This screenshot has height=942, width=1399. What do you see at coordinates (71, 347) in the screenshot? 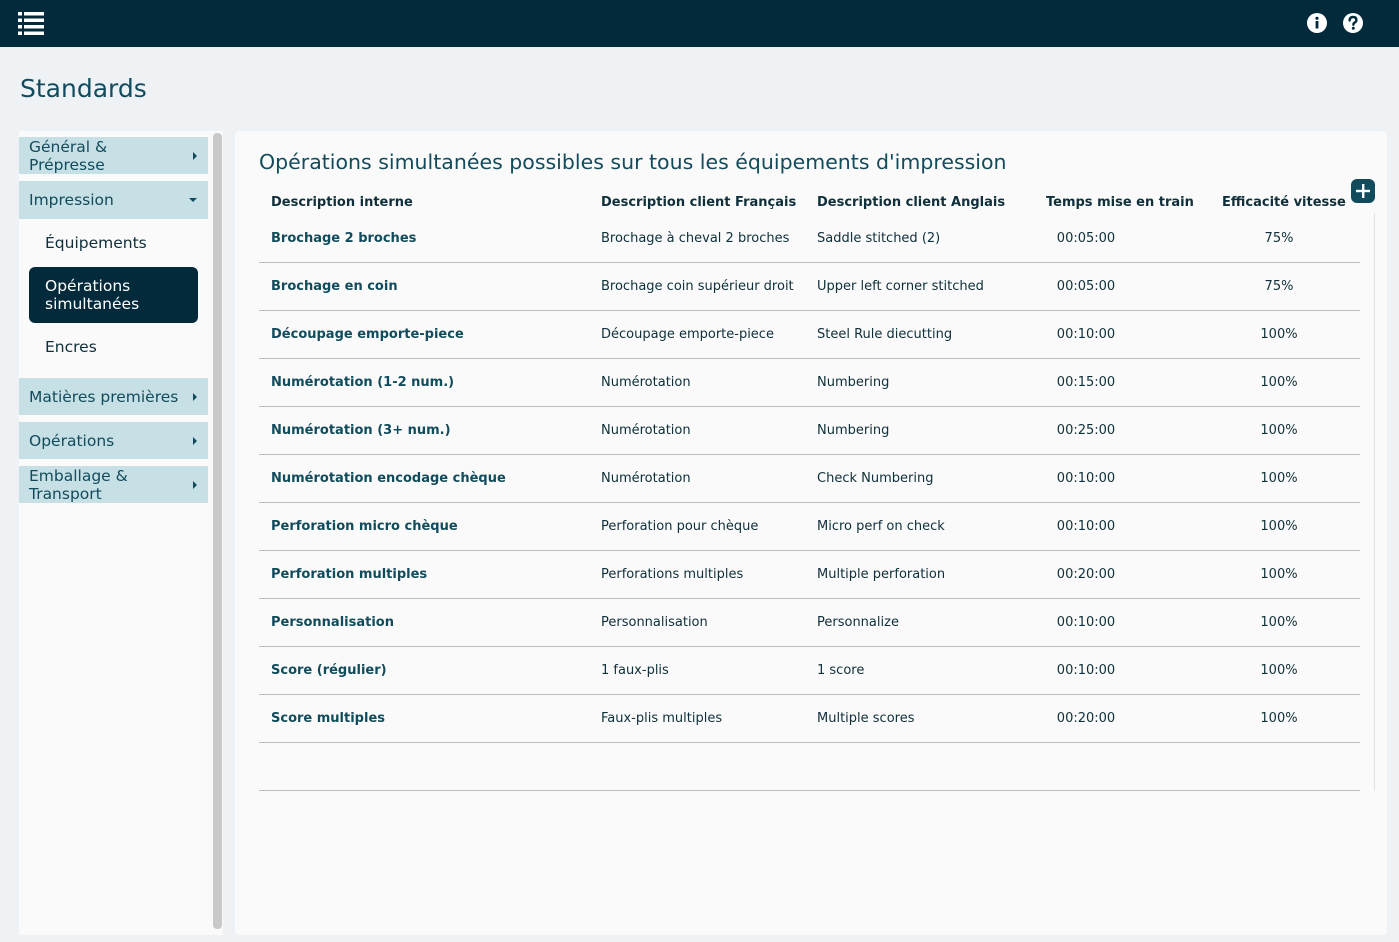
I see `sidebar-item-label: Encres` at bounding box center [71, 347].